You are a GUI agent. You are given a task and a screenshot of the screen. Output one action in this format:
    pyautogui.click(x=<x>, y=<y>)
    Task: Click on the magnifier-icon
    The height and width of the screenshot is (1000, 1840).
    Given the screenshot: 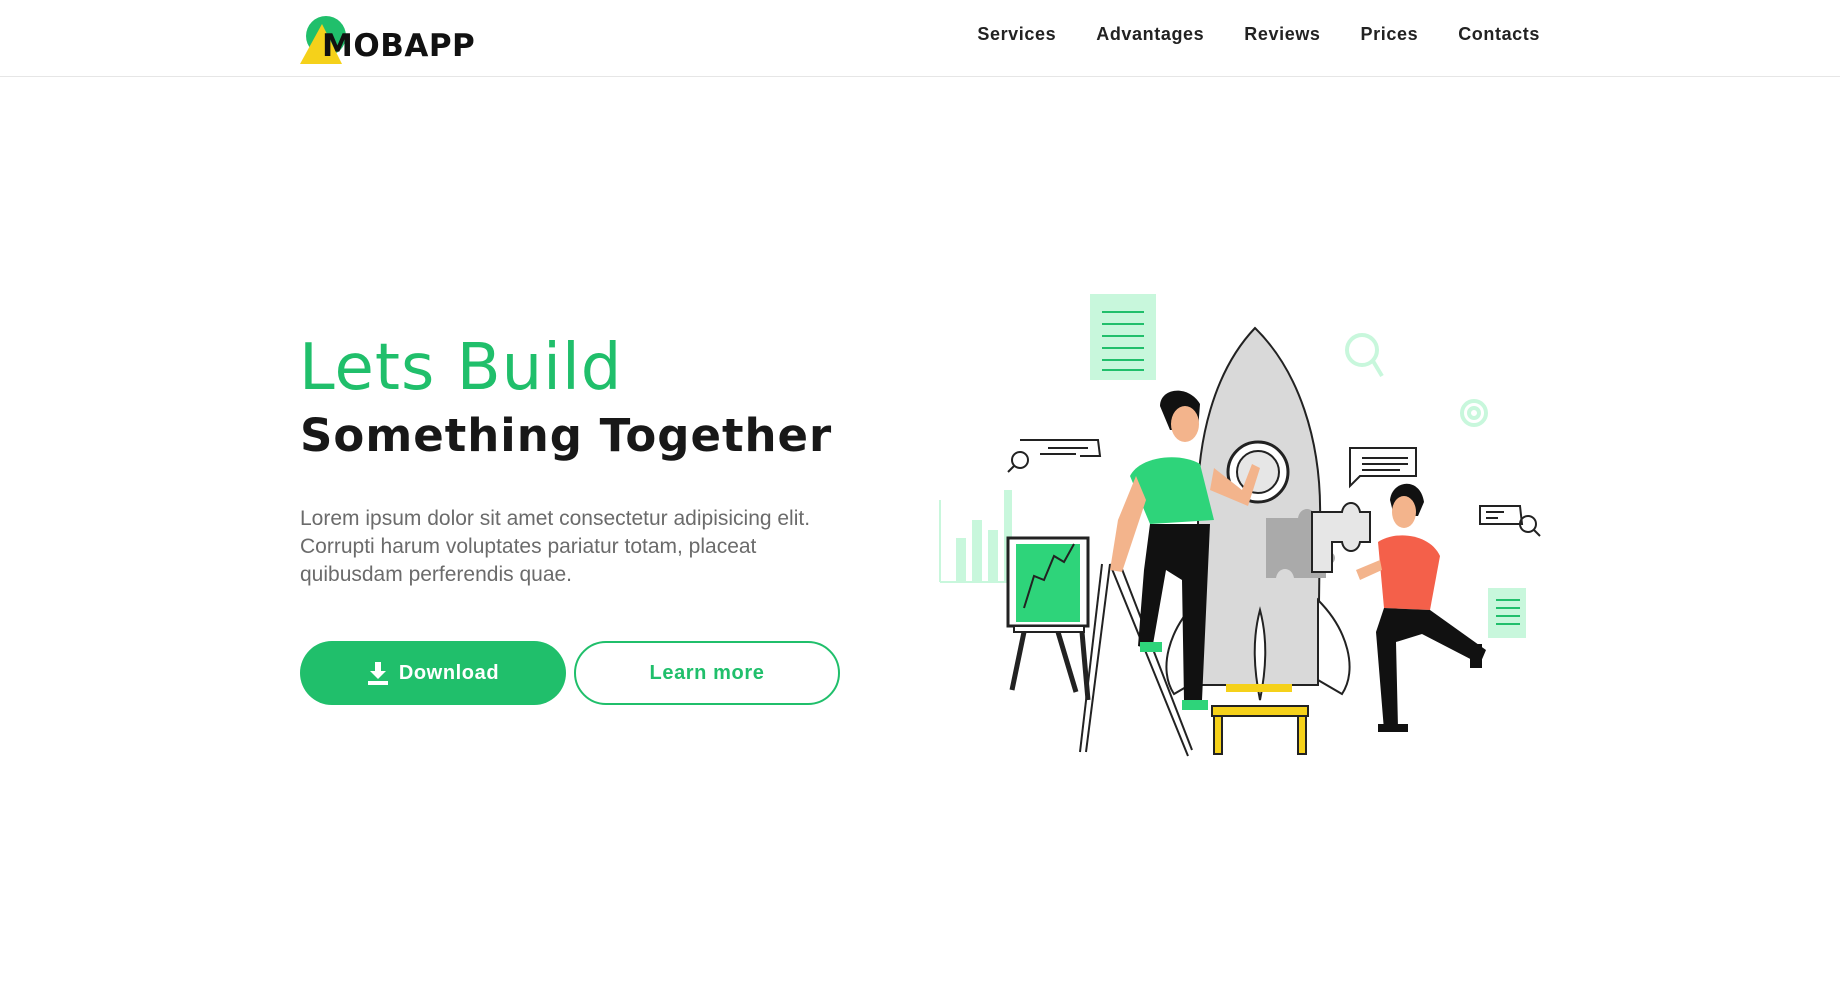 What is the action you would take?
    pyautogui.click(x=1364, y=355)
    